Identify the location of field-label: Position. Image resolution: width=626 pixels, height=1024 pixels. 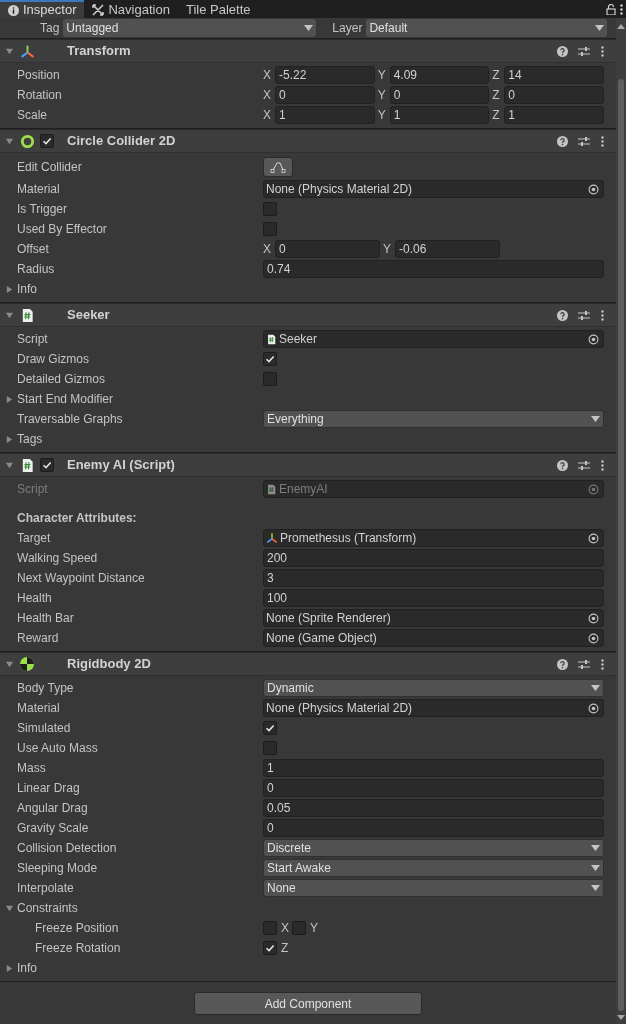
(39, 75).